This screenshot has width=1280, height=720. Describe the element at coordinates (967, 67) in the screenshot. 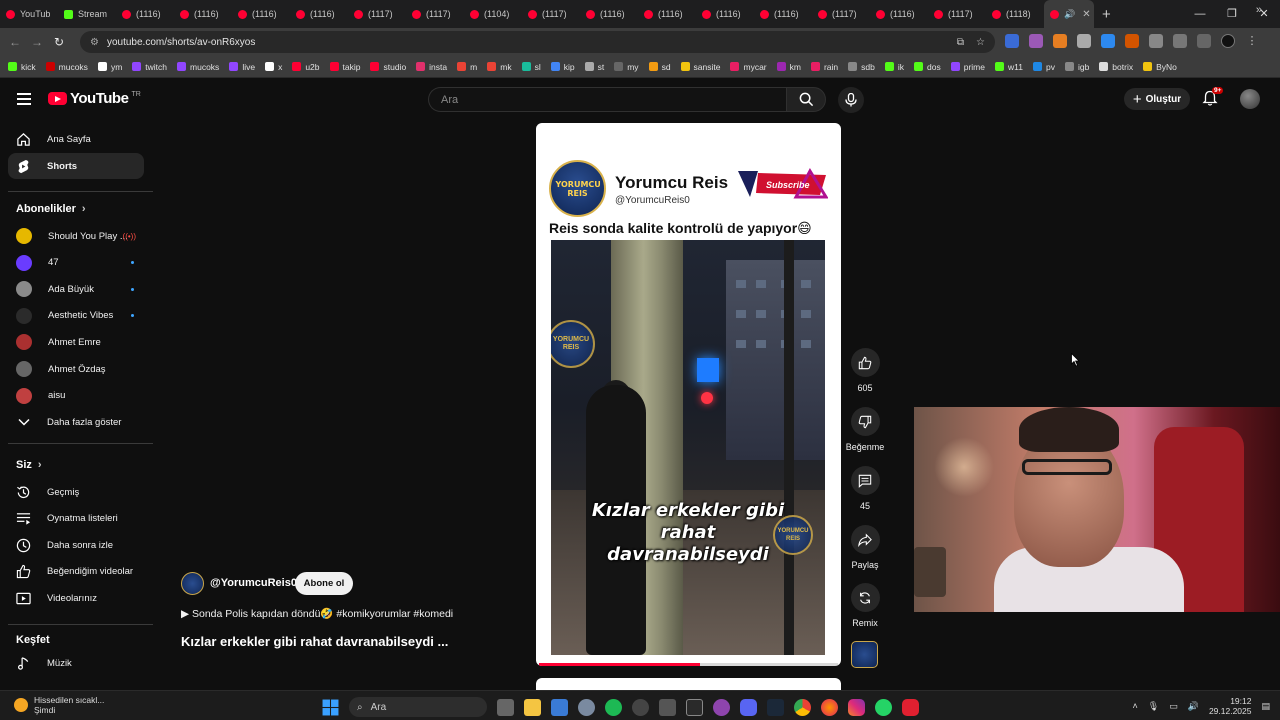

I see `bookmark-item: prime` at that location.